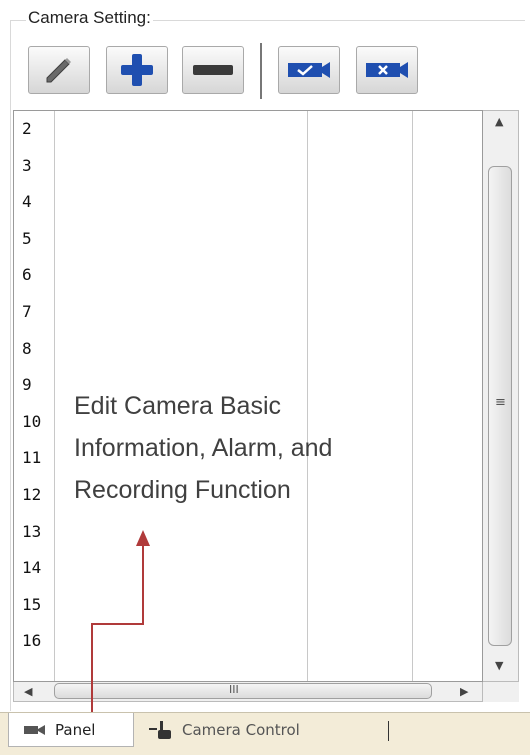 This screenshot has height=755, width=530. Describe the element at coordinates (27, 202) in the screenshot. I see `row-number: 4` at that location.